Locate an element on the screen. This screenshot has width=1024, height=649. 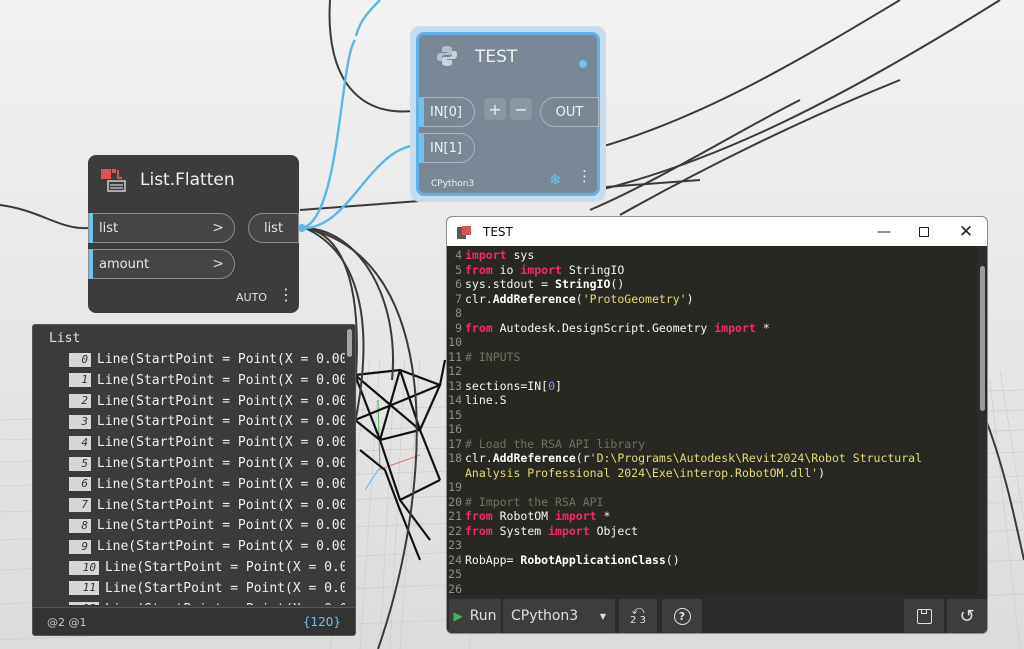
code-line: 11# INPUTS is located at coordinates (712, 357).